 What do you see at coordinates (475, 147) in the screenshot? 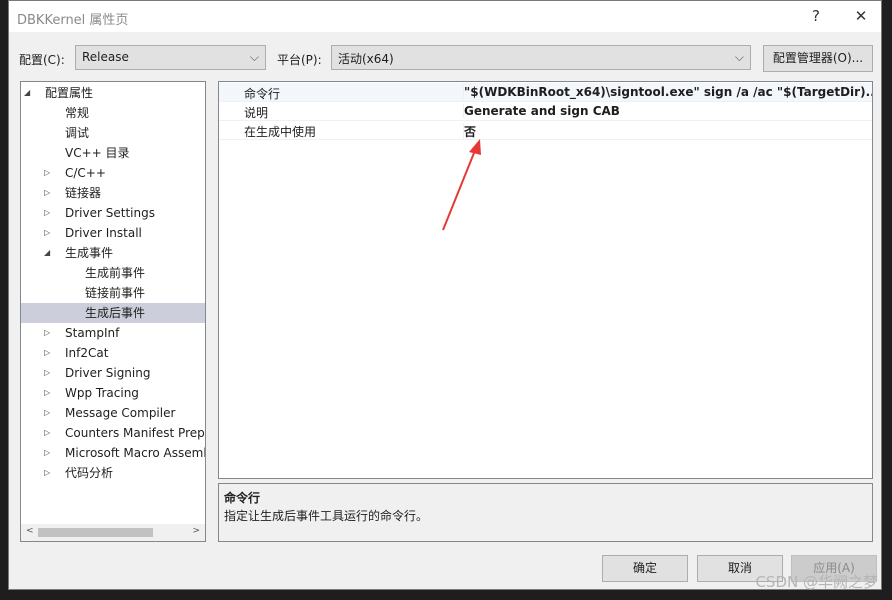
I see `arrow-head` at bounding box center [475, 147].